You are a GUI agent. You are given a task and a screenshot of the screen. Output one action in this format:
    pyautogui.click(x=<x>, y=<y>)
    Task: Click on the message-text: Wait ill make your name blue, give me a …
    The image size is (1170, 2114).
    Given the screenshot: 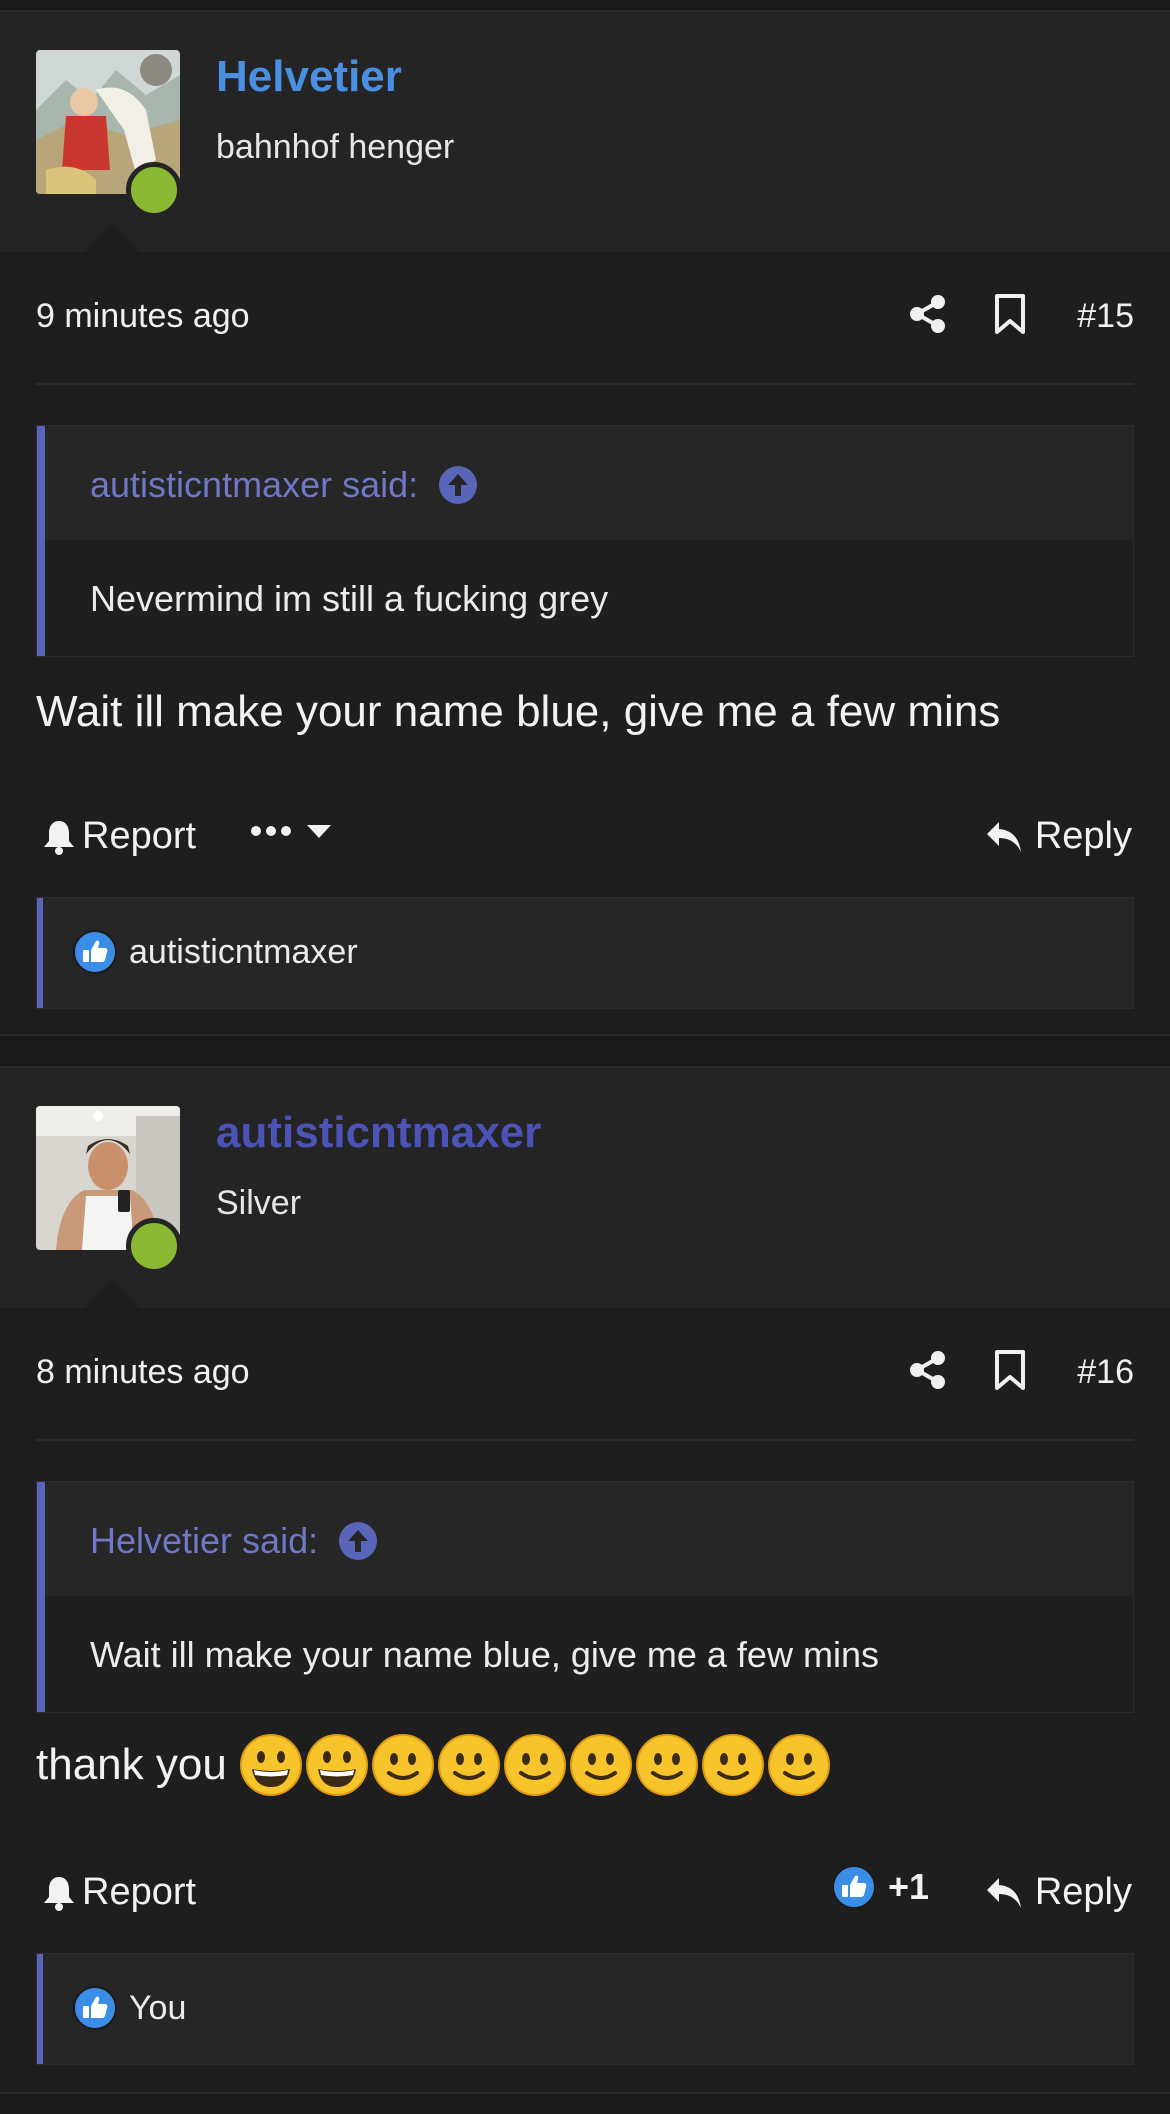 What is the action you would take?
    pyautogui.click(x=518, y=712)
    